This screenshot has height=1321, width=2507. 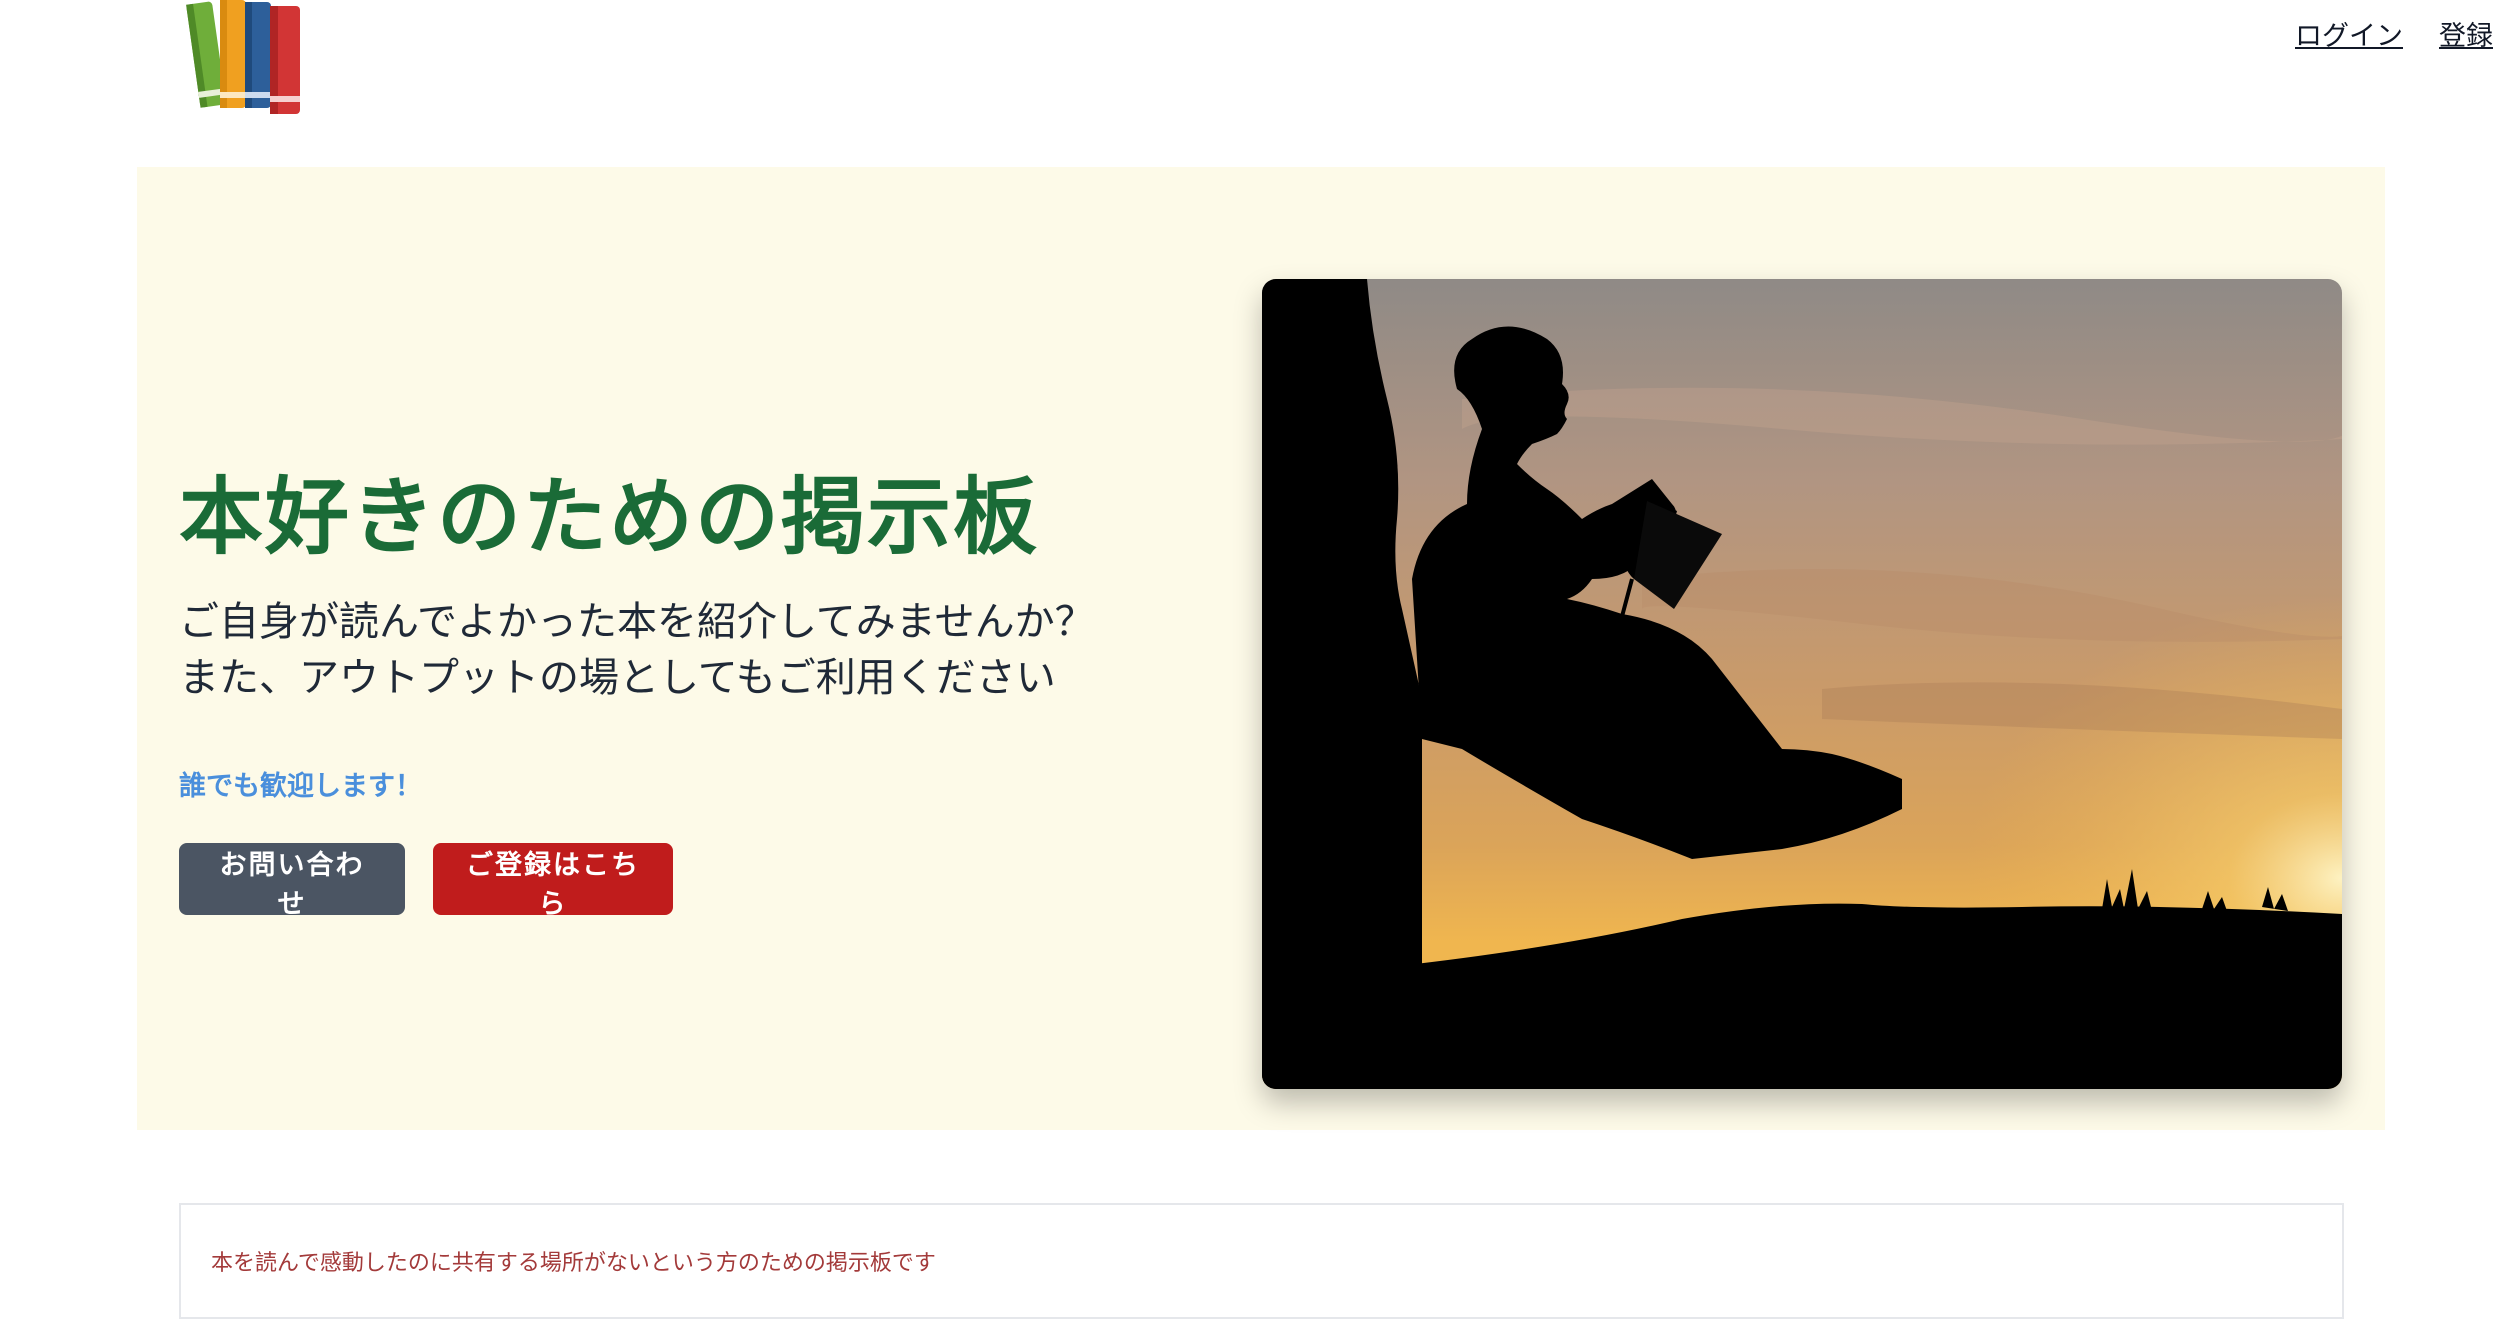 What do you see at coordinates (1253, 70) in the screenshot?
I see `site-header: ログイン 登録` at bounding box center [1253, 70].